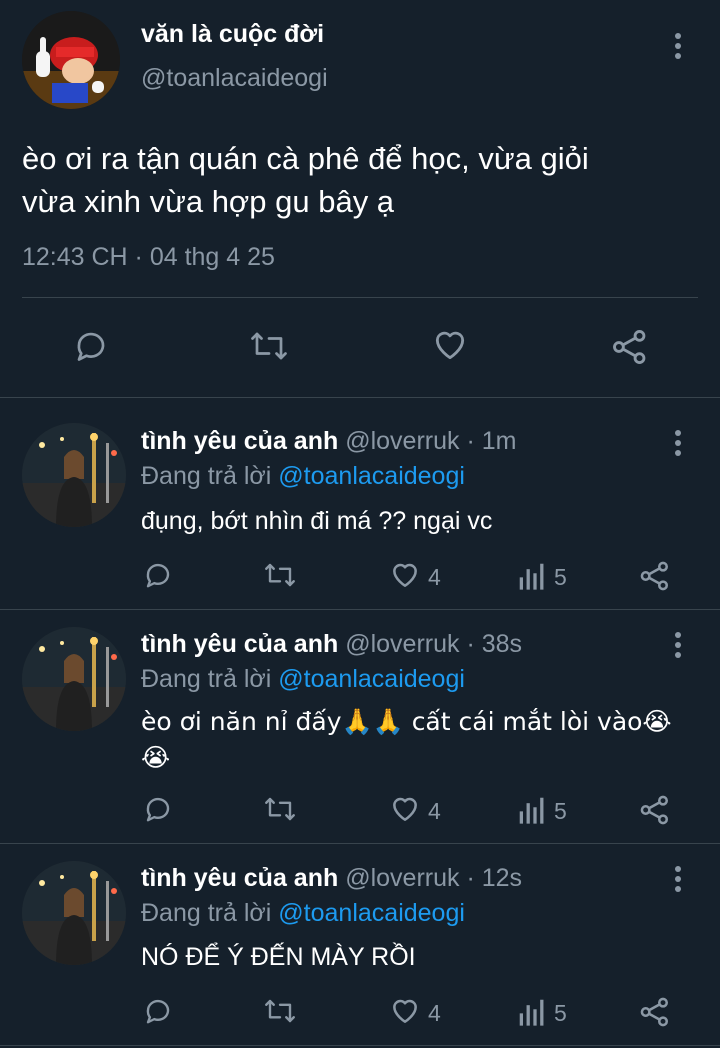 This screenshot has width=720, height=1048. What do you see at coordinates (148, 257) in the screenshot?
I see `main-tweet-timestamp: 12:43 CH · 04 thg 4 25` at bounding box center [148, 257].